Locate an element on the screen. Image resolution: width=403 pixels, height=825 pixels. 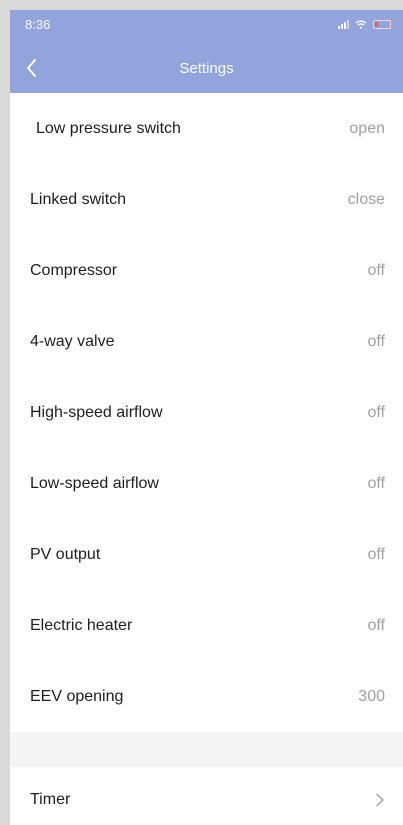
row-label: Electric heater is located at coordinates (81, 625).